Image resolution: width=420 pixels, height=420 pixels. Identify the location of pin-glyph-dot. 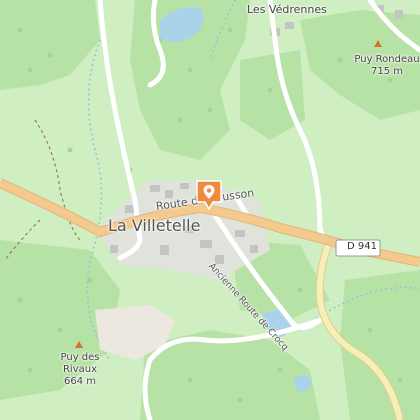
(209, 190).